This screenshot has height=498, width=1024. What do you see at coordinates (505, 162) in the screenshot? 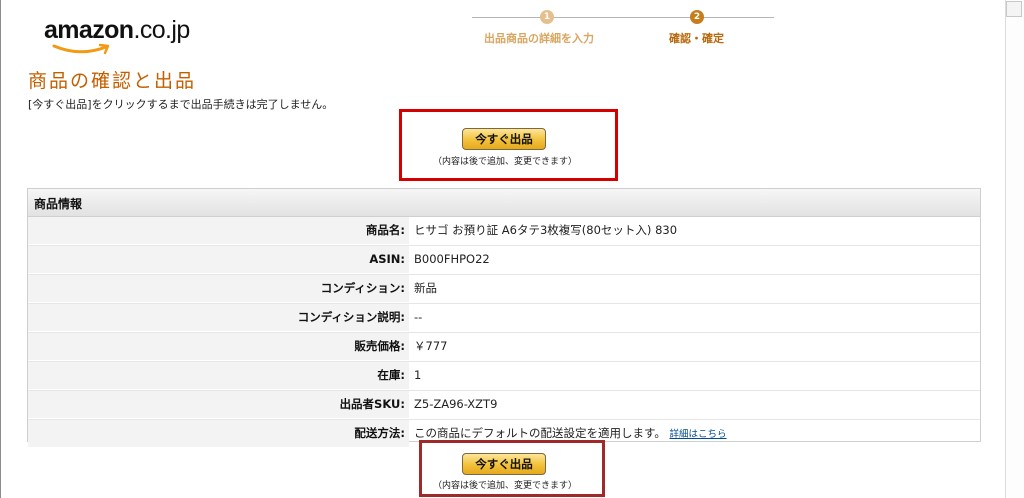
I see `list-now-note-top: （内容は後で追加、変更できます）` at bounding box center [505, 162].